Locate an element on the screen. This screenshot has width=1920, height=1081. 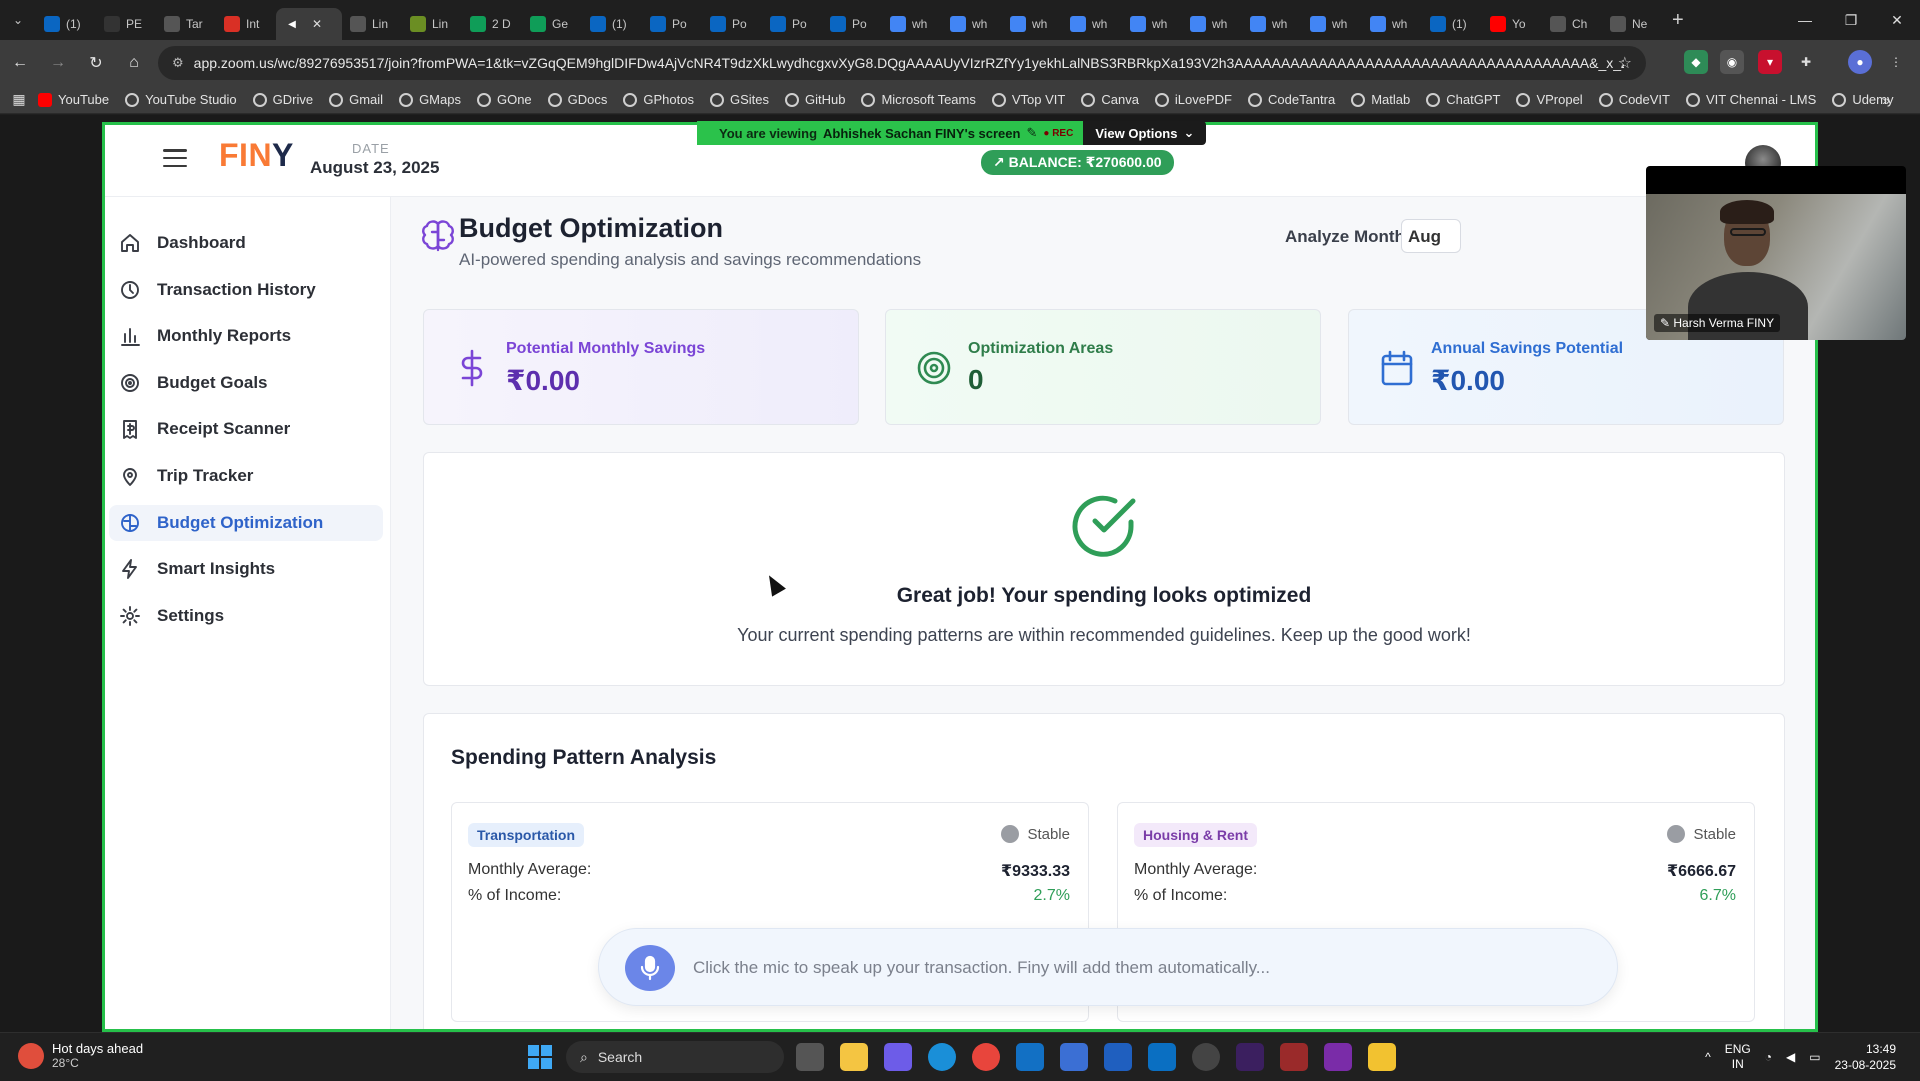
browser-tab: 2 D is located at coordinates (492, 24).